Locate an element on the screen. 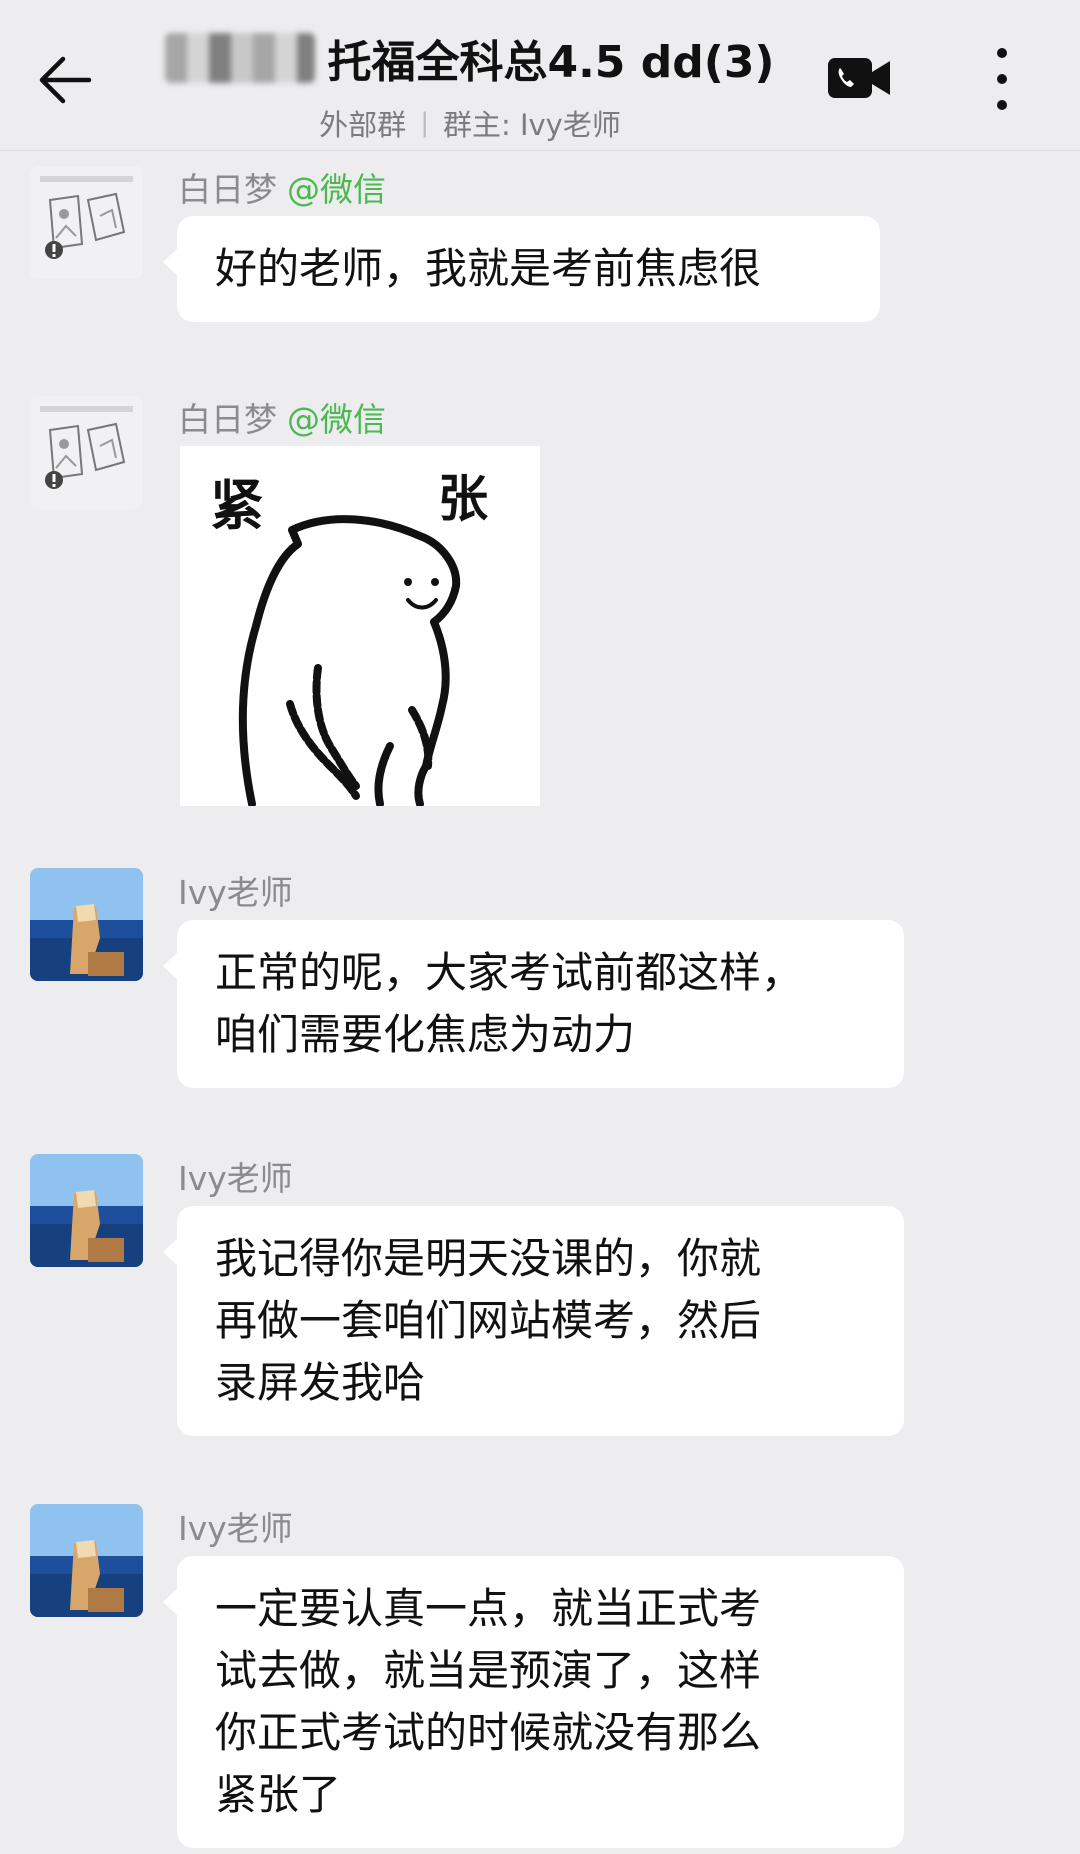 This screenshot has height=1854, width=1080. back-button is located at coordinates (65, 80).